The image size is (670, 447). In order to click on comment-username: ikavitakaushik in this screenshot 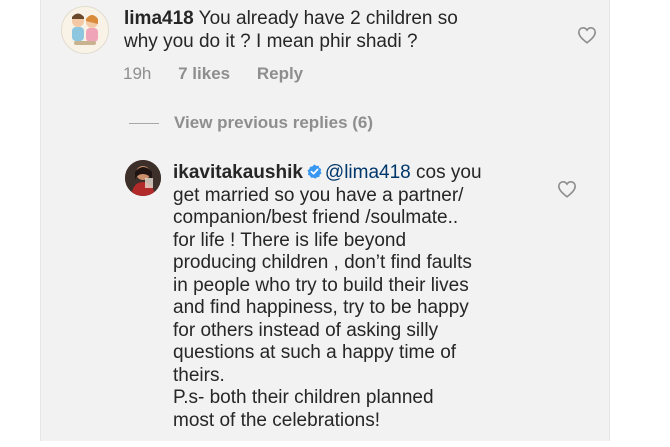, I will do `click(238, 172)`.